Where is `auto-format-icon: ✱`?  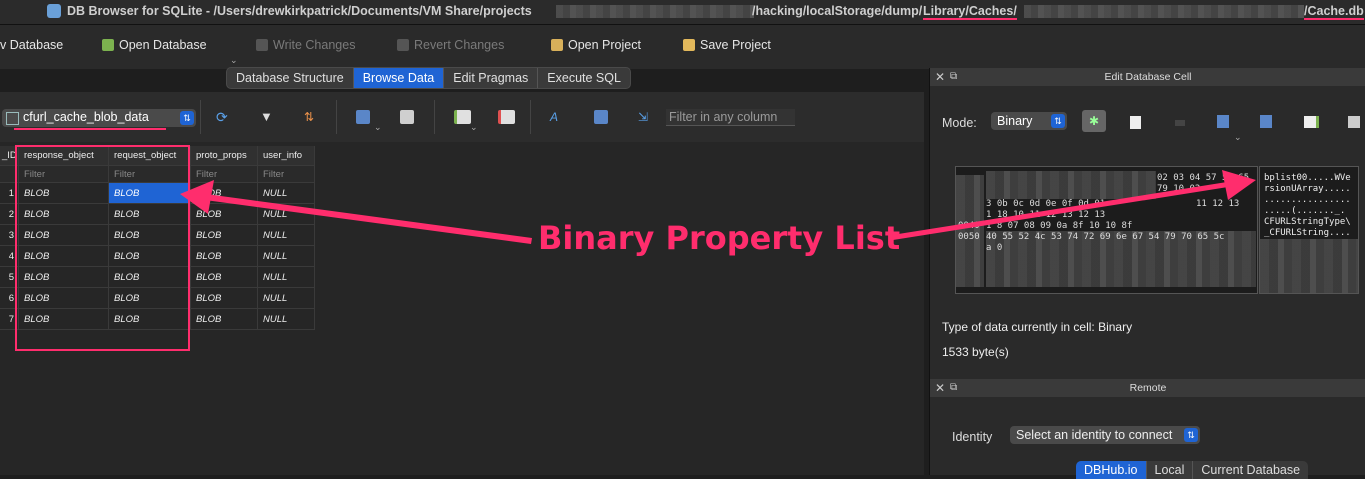
auto-format-icon: ✱ is located at coordinates (1094, 121).